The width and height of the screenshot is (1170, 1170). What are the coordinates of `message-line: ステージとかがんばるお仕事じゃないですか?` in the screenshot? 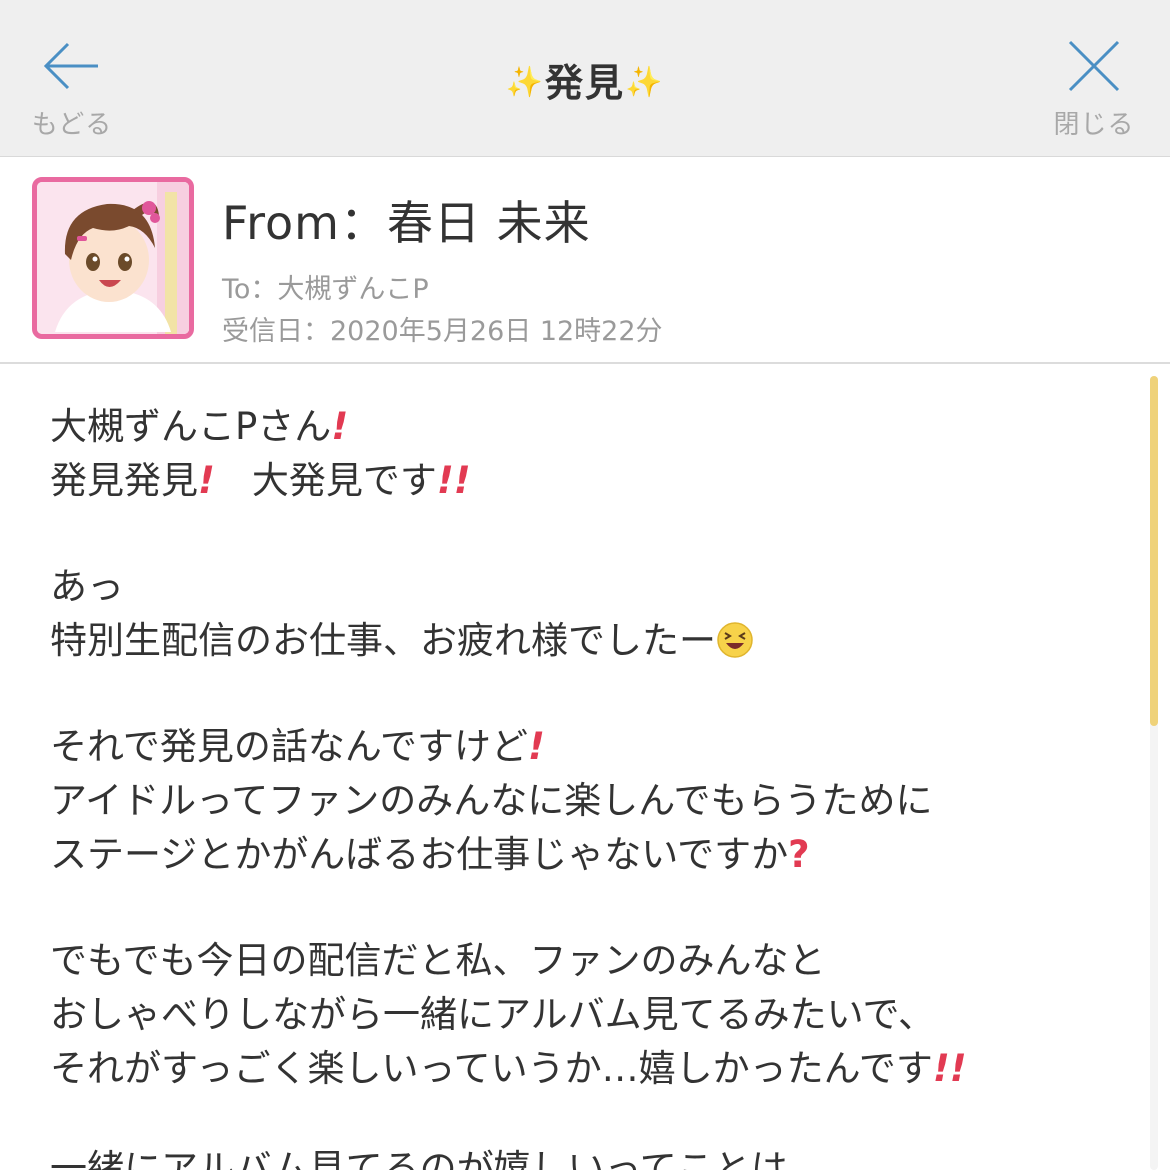 It's located at (430, 854).